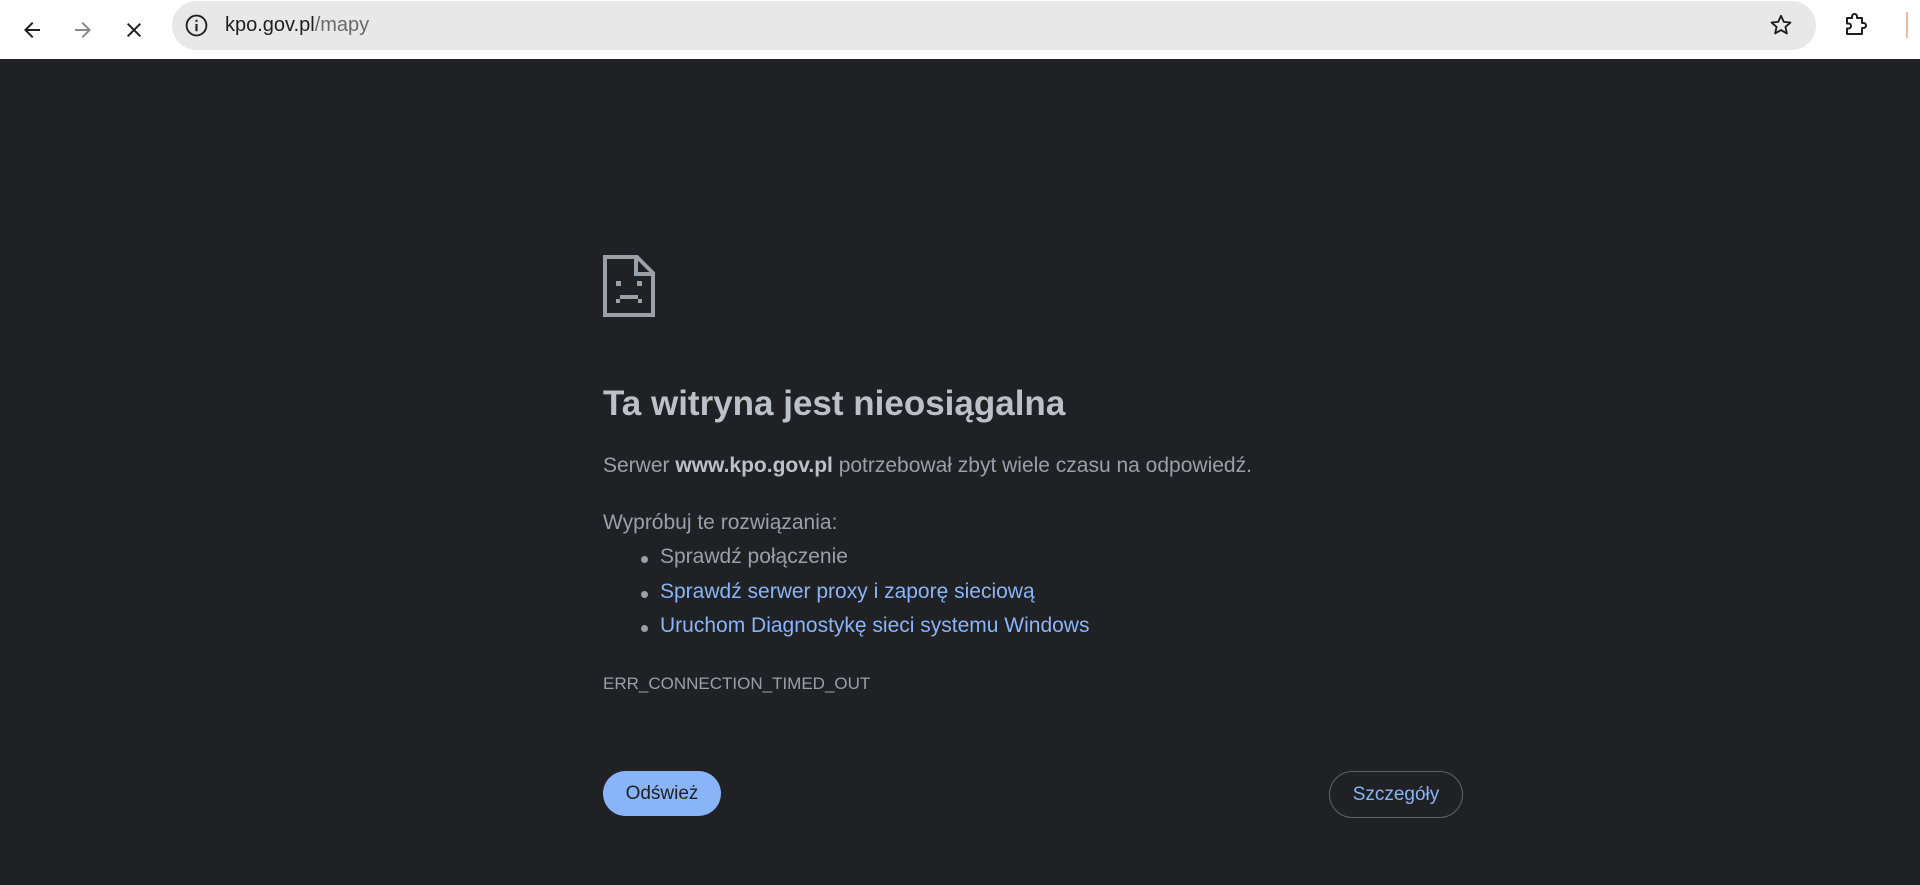  Describe the element at coordinates (639, 465) in the screenshot. I see `description-prefix: Serwer` at that location.